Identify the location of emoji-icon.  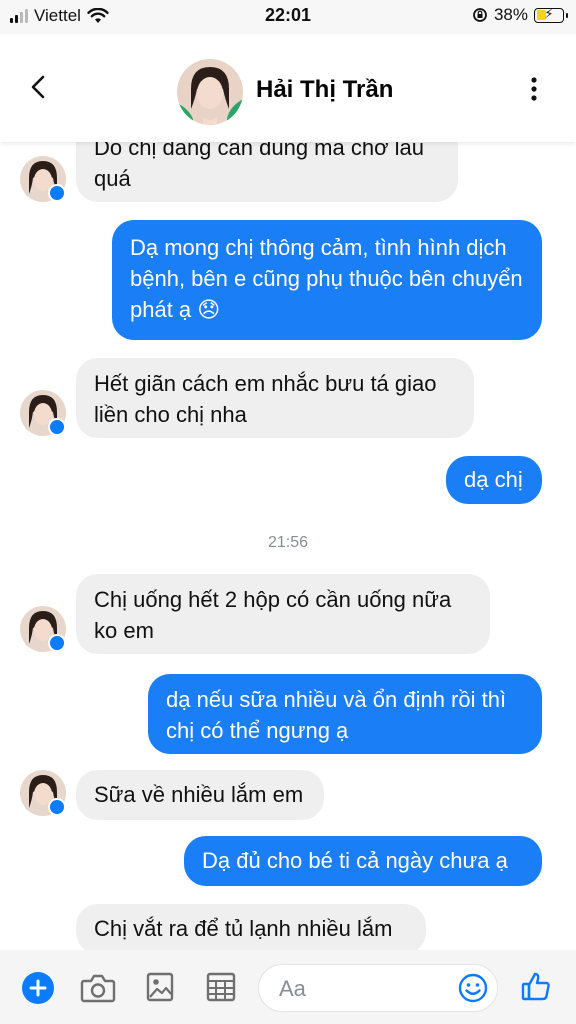
(473, 988).